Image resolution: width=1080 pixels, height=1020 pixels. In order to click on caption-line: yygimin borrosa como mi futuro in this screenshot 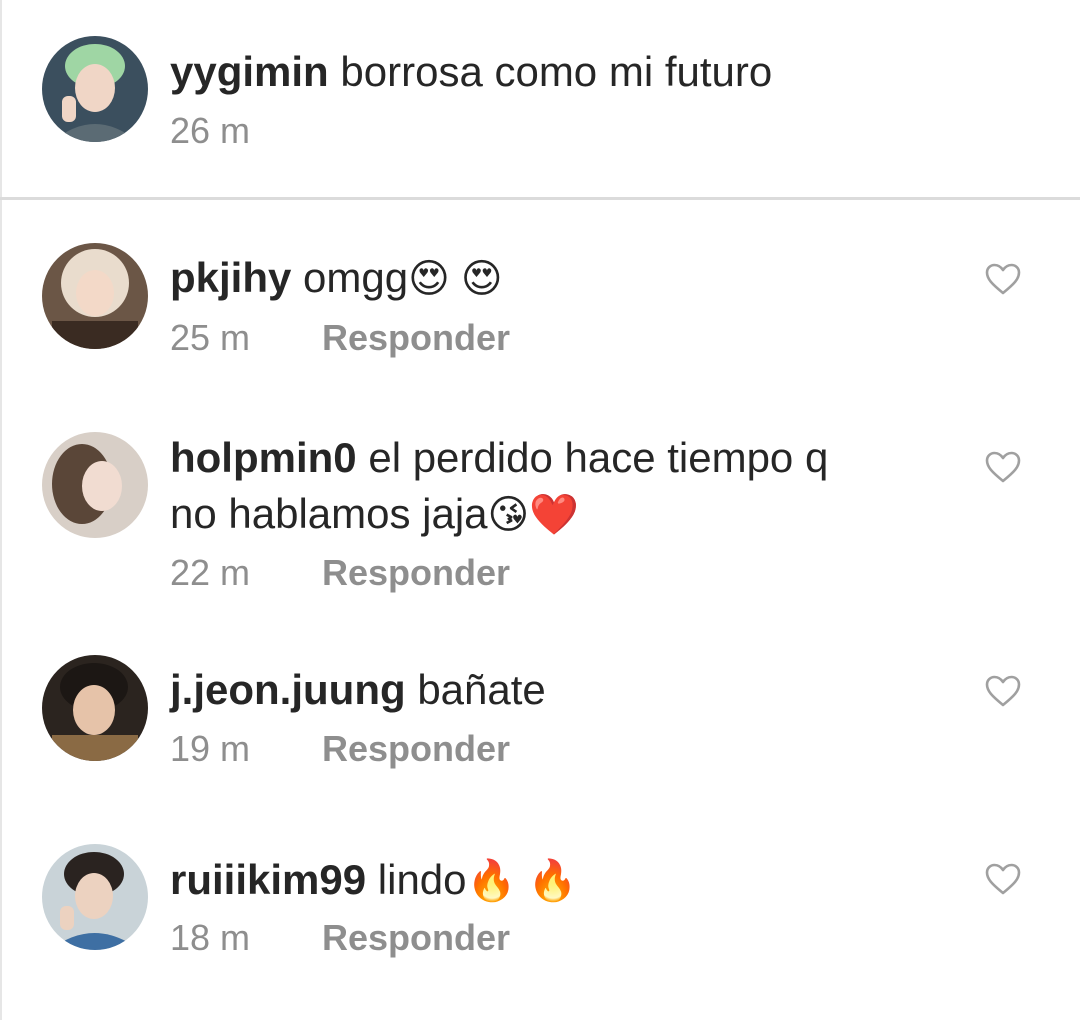, I will do `click(560, 72)`.